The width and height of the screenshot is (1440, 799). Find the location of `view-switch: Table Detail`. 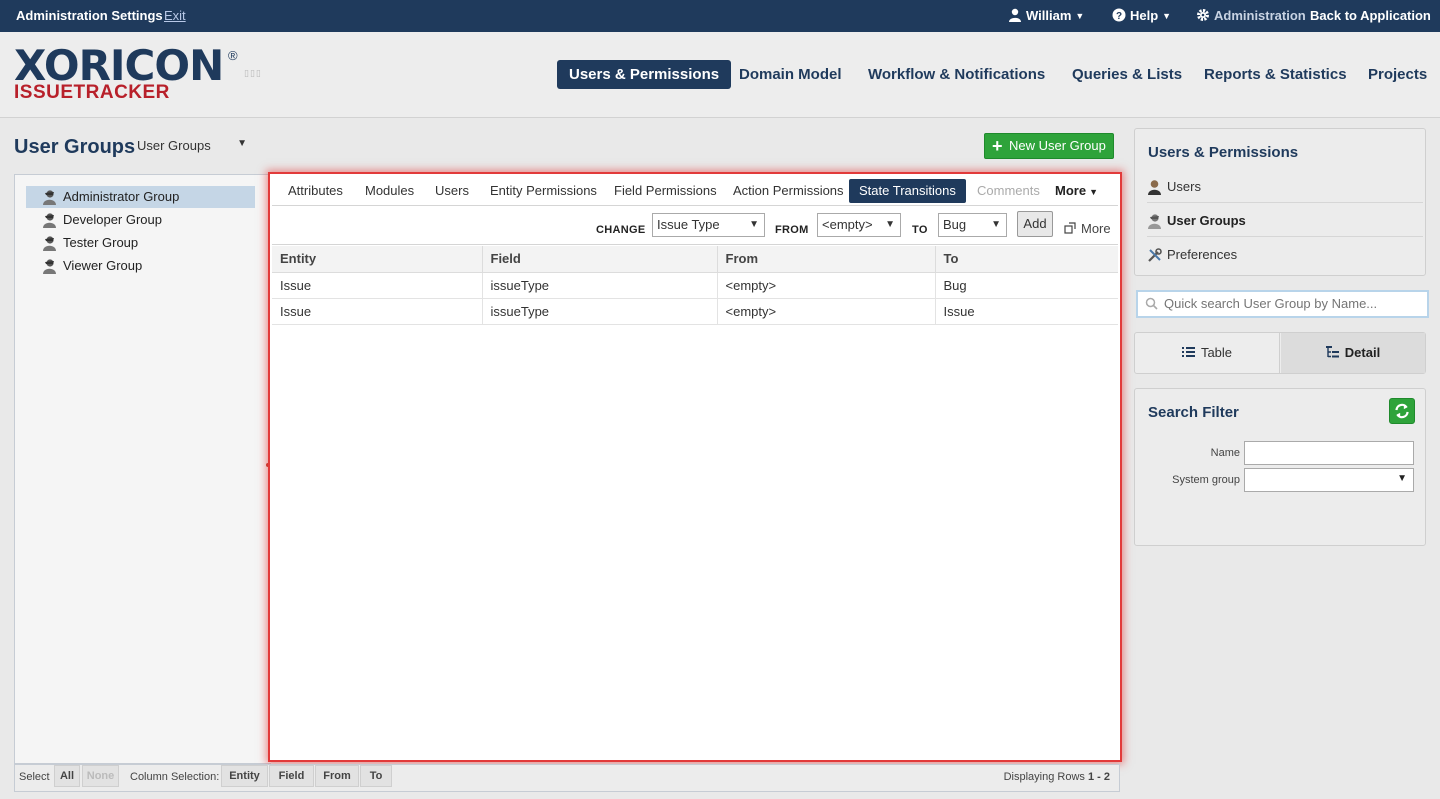

view-switch: Table Detail is located at coordinates (1280, 353).